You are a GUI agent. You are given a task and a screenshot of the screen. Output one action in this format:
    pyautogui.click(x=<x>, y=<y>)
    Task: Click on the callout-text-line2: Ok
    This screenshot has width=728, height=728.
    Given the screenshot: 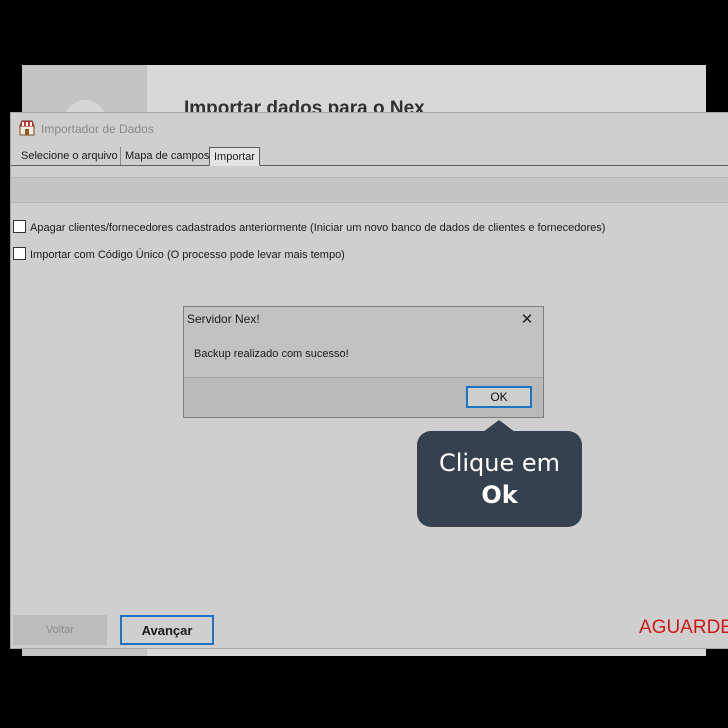 What is the action you would take?
    pyautogui.click(x=499, y=495)
    